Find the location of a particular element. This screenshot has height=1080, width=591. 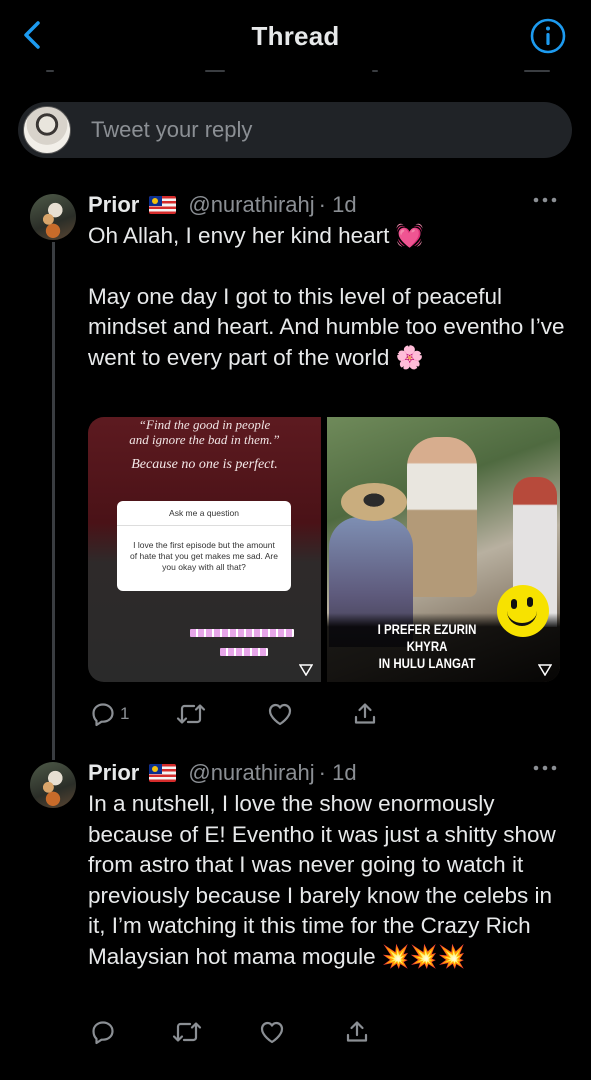

reply-button is located at coordinates (105, 1032).